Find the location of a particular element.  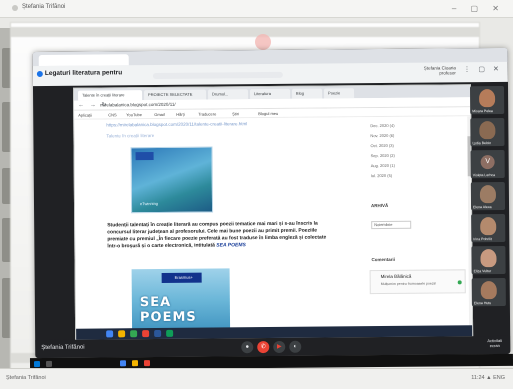

bookmark: CNS is located at coordinates (112, 114).